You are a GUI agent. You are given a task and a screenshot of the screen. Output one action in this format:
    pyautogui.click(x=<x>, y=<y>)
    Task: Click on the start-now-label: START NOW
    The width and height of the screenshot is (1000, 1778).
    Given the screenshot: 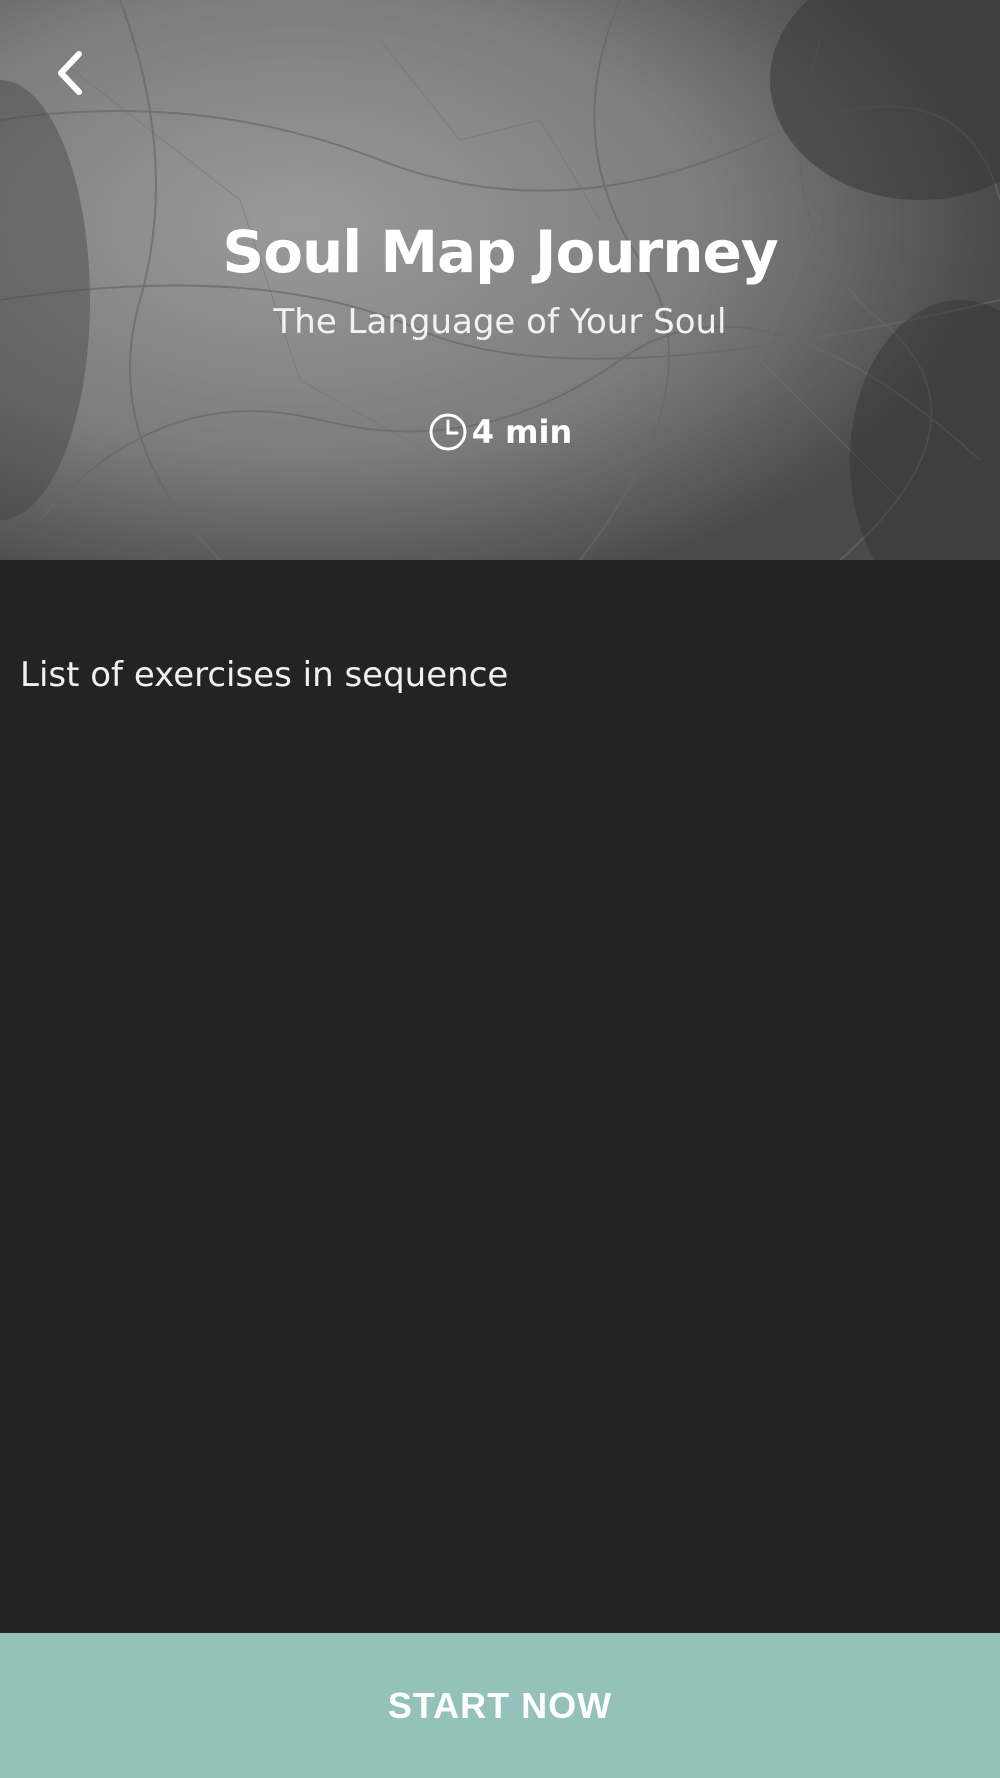 What is the action you would take?
    pyautogui.click(x=500, y=1705)
    